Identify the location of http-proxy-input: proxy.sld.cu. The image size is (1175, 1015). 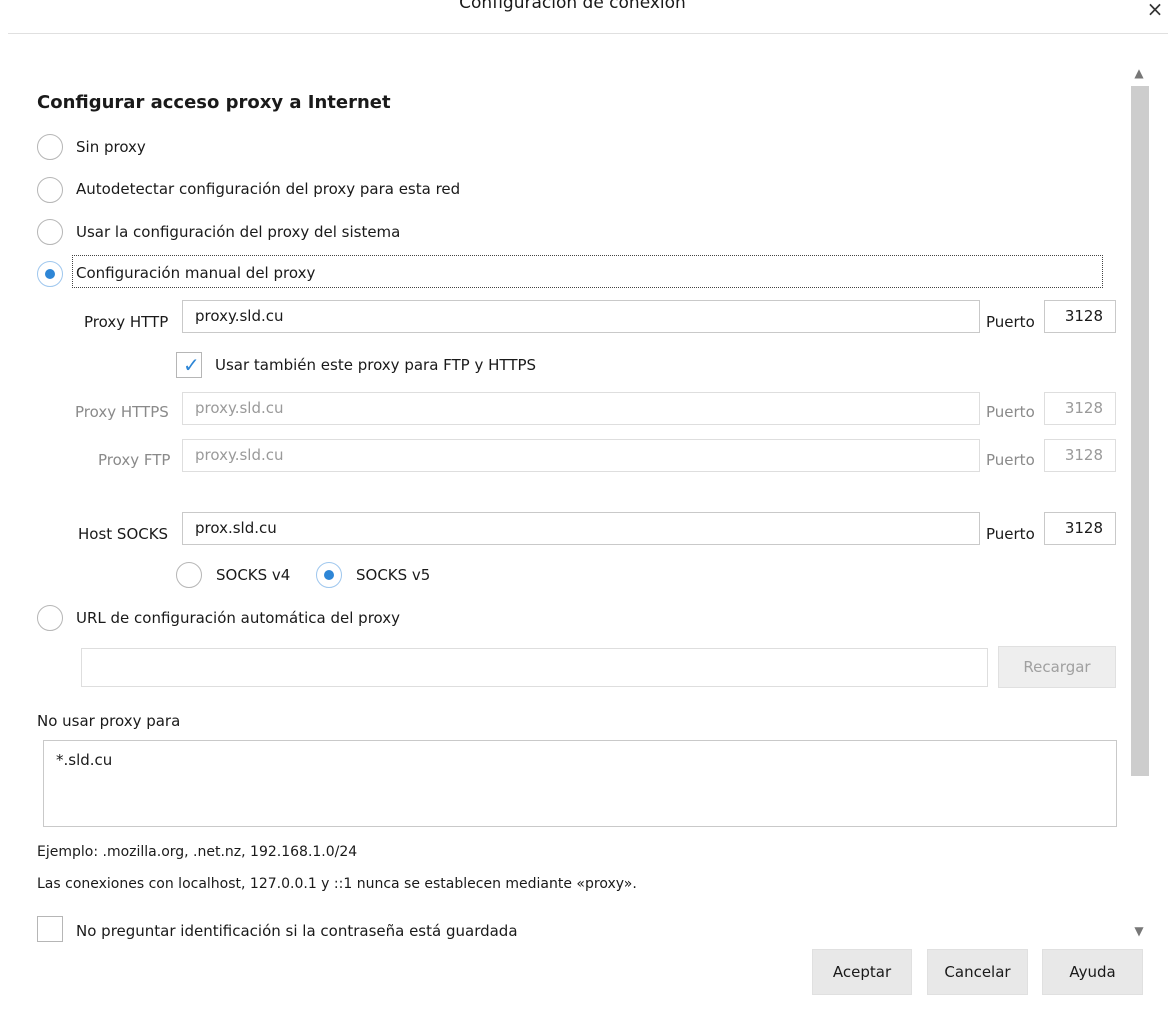
(581, 316).